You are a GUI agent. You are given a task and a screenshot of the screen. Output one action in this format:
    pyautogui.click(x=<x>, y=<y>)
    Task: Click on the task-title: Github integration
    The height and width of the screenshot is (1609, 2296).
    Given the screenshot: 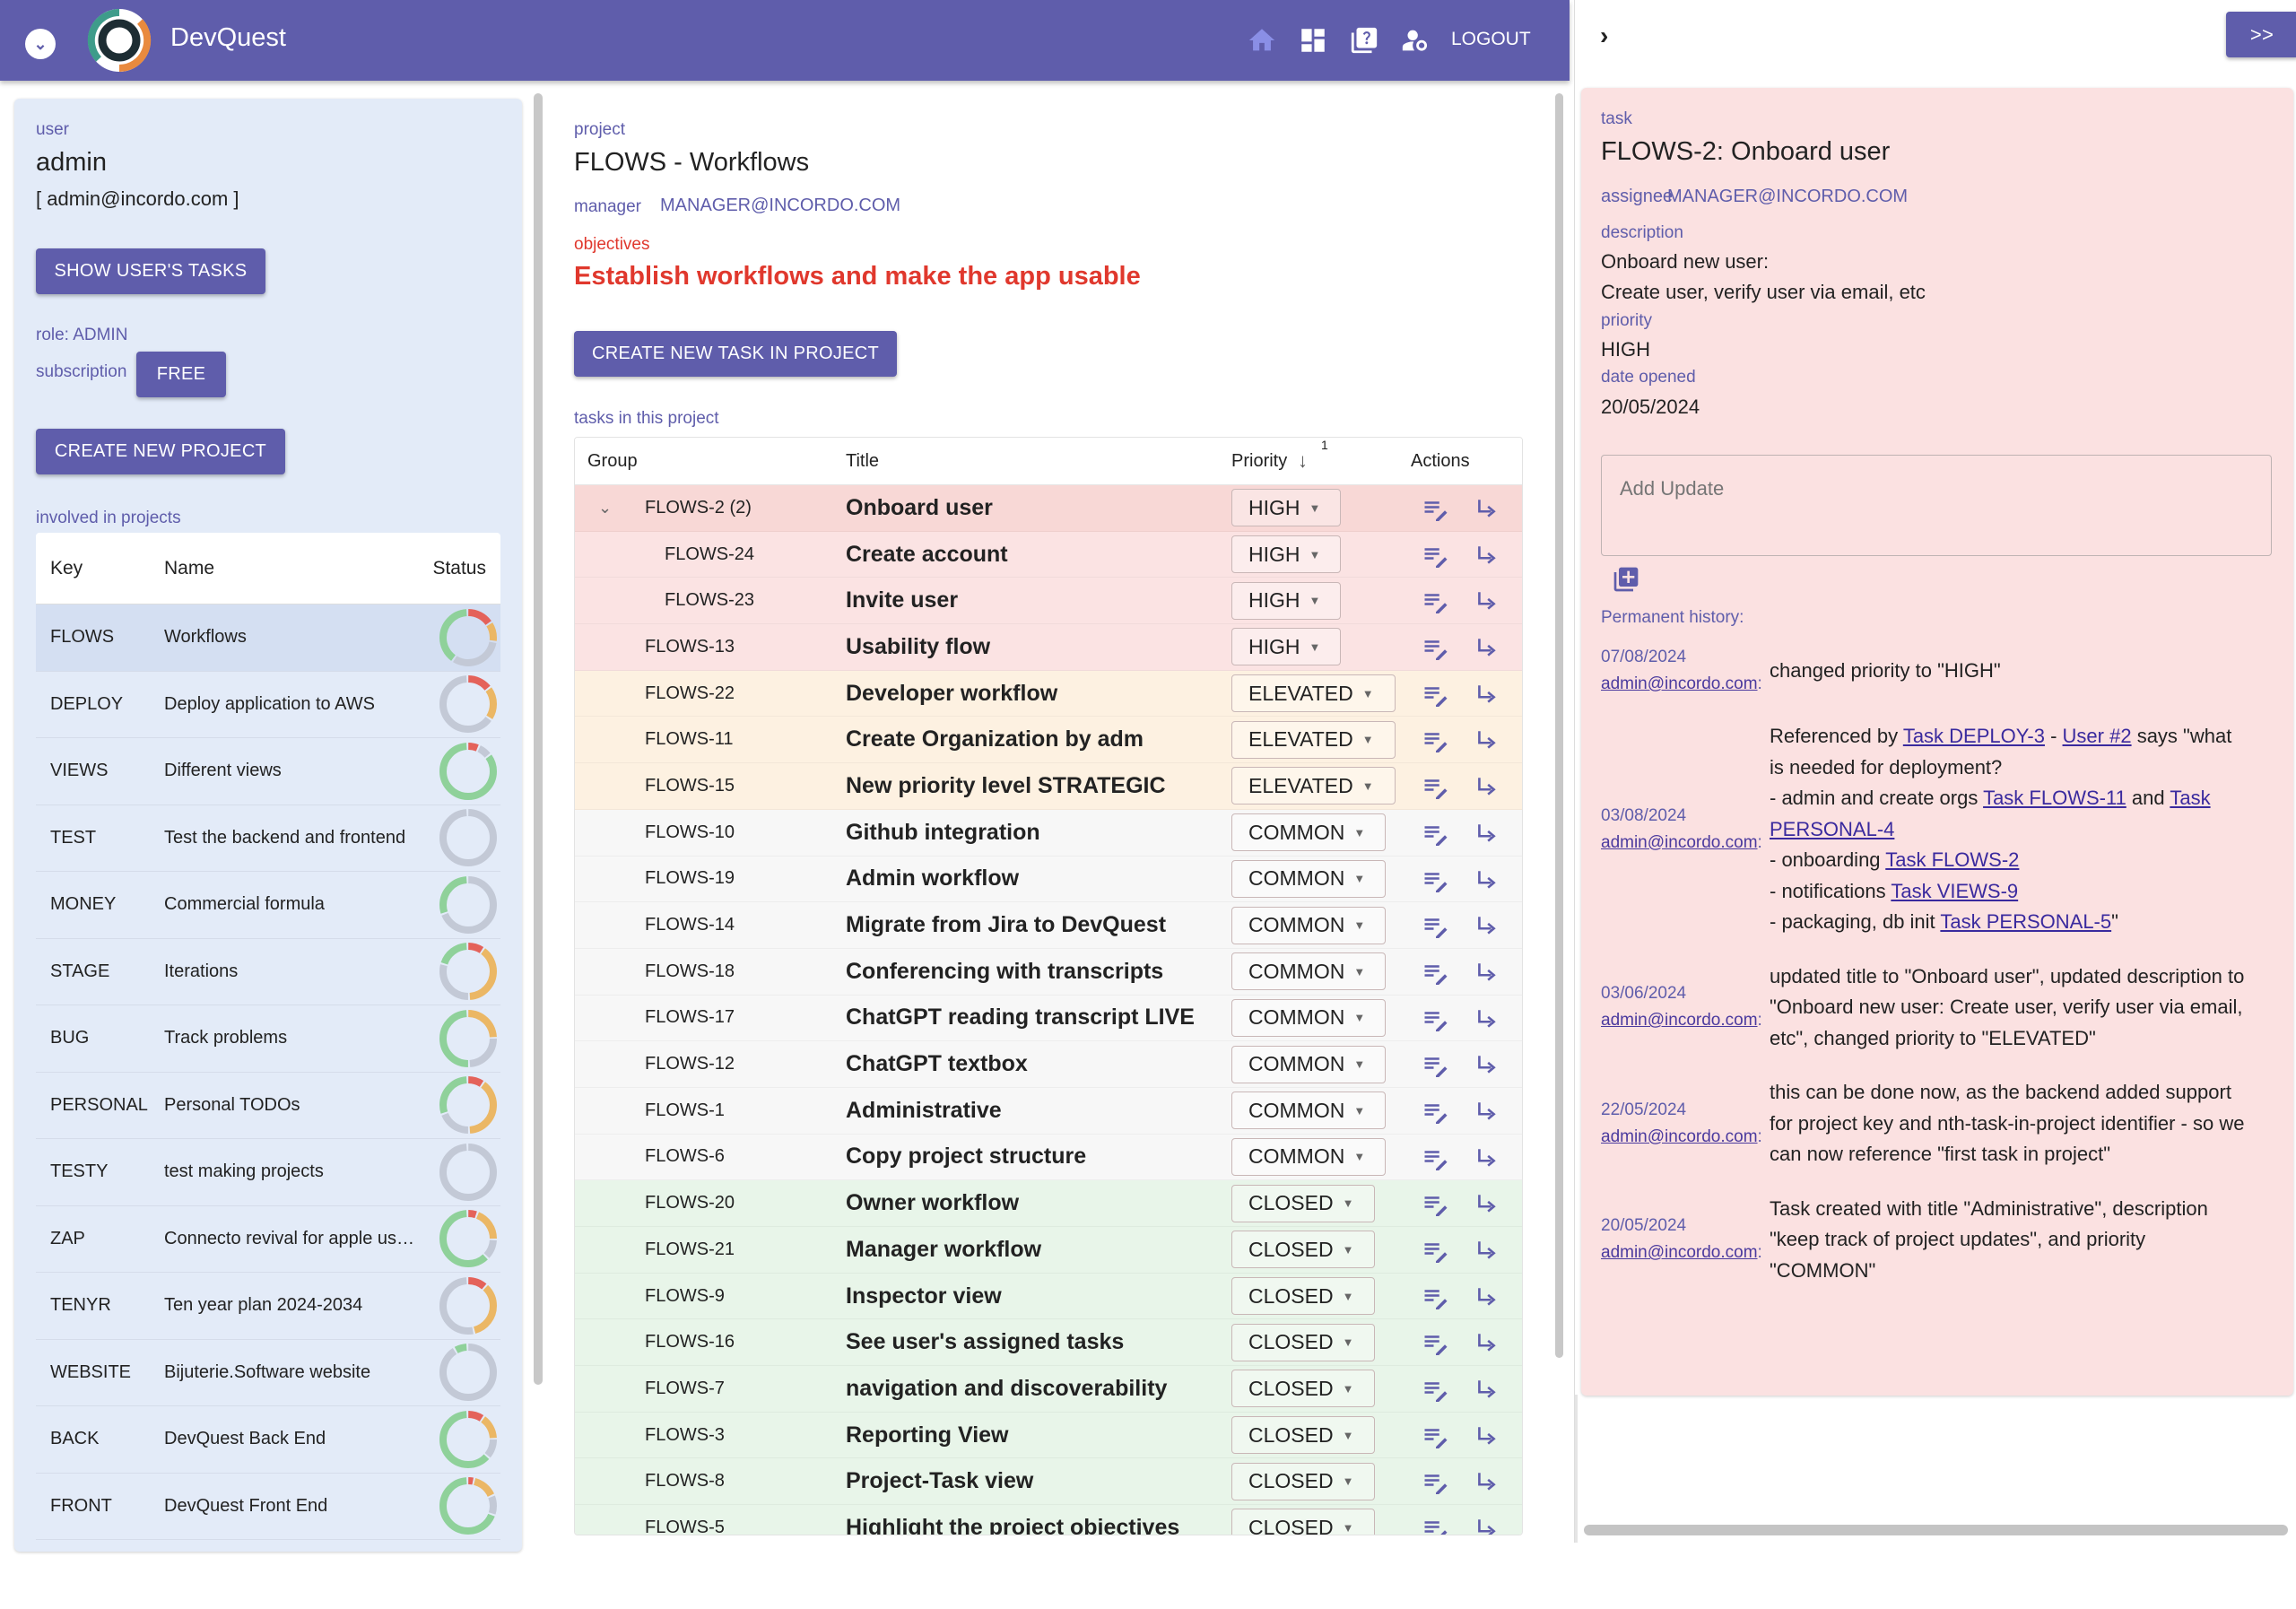 What is the action you would take?
    pyautogui.click(x=943, y=833)
    